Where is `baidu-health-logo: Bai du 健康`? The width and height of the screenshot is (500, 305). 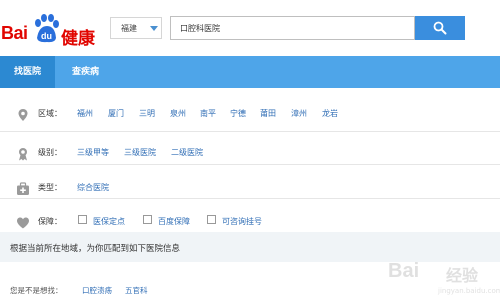 baidu-health-logo: Bai du 健康 is located at coordinates (50, 30).